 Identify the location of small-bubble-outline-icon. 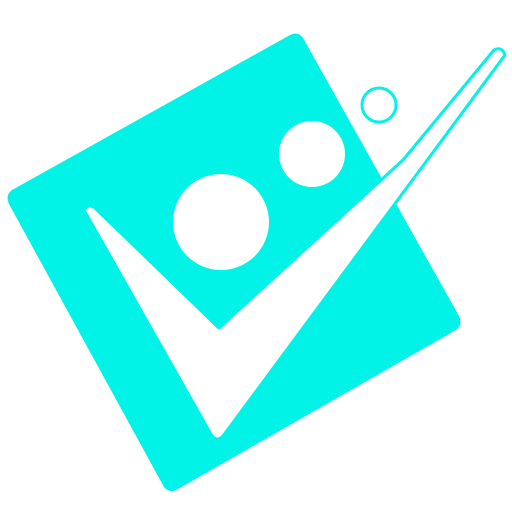
(379, 105).